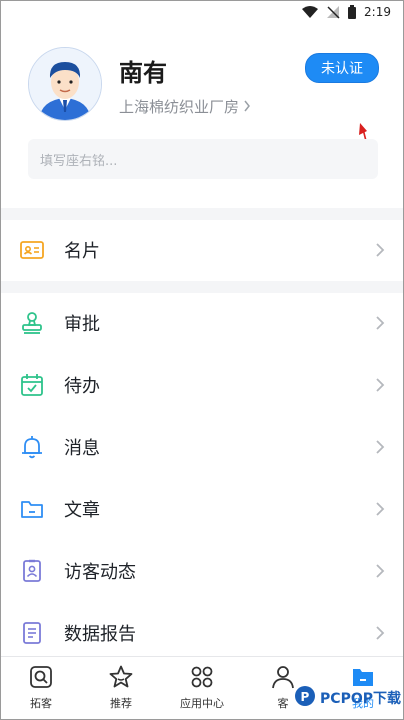 This screenshot has width=404, height=720. What do you see at coordinates (202, 677) in the screenshot?
I see `apps-grid-icon` at bounding box center [202, 677].